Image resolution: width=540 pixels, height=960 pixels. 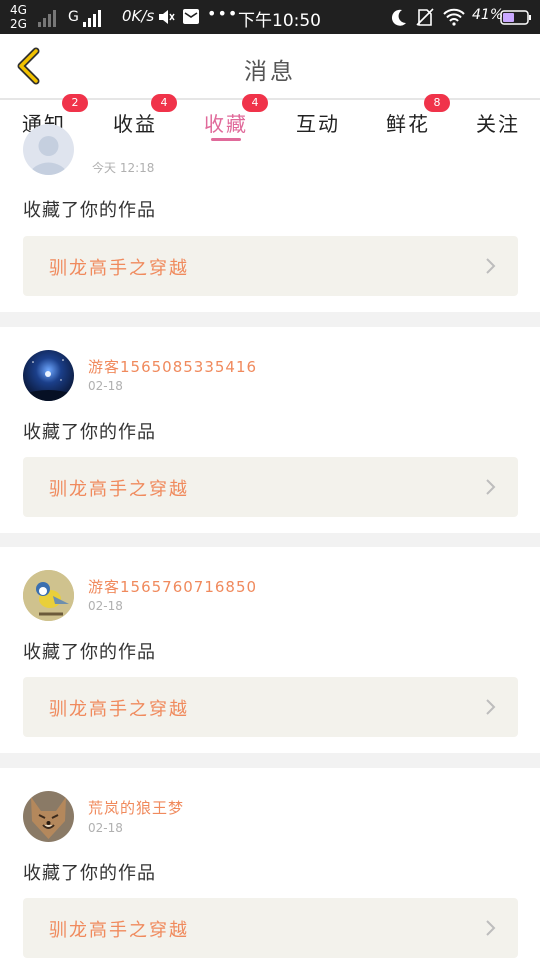 What do you see at coordinates (498, 122) in the screenshot?
I see `tab-following: 关注` at bounding box center [498, 122].